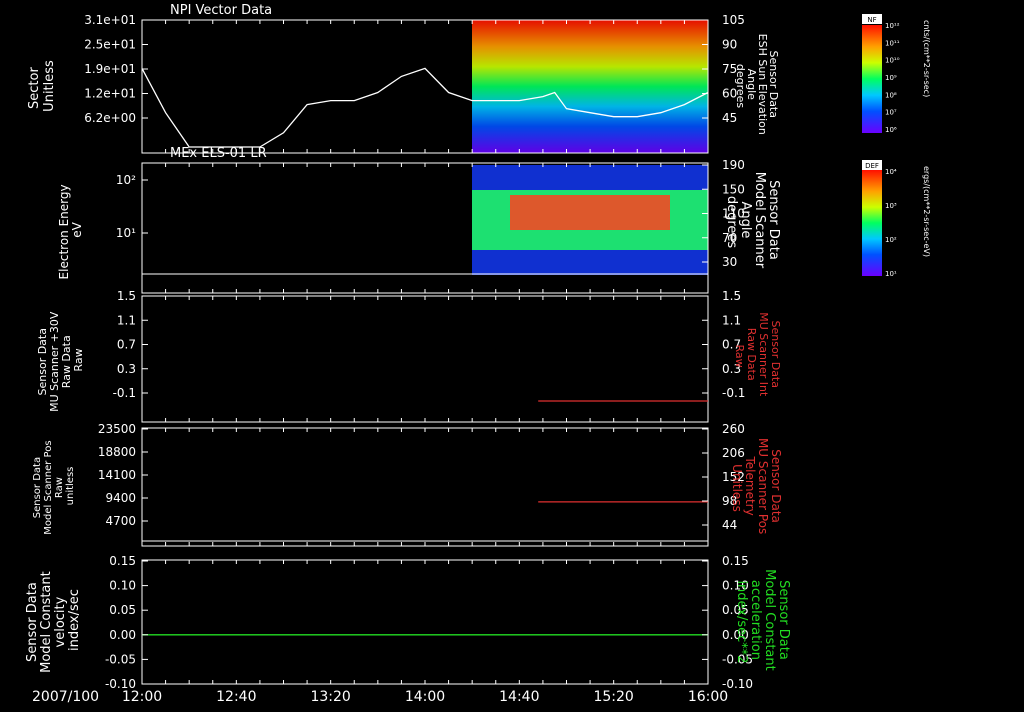  What do you see at coordinates (120, 521) in the screenshot?
I see `y-tick-label: 4700` at bounding box center [120, 521].